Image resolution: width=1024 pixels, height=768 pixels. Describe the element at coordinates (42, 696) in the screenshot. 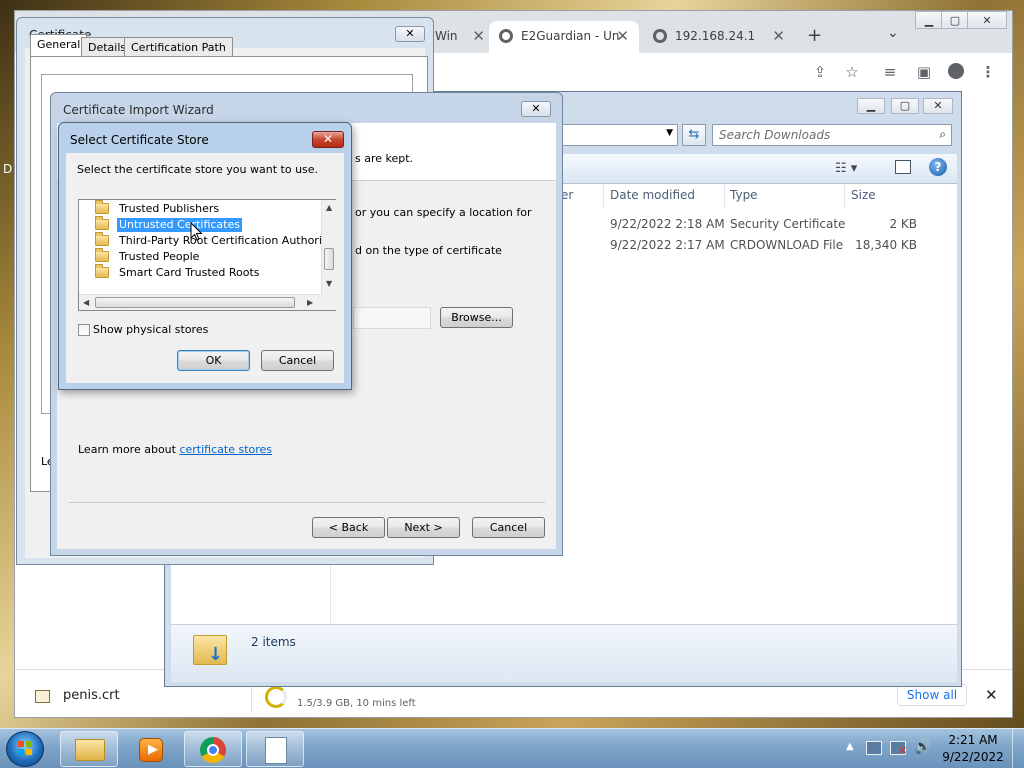

I see `certificate-file-icon` at that location.